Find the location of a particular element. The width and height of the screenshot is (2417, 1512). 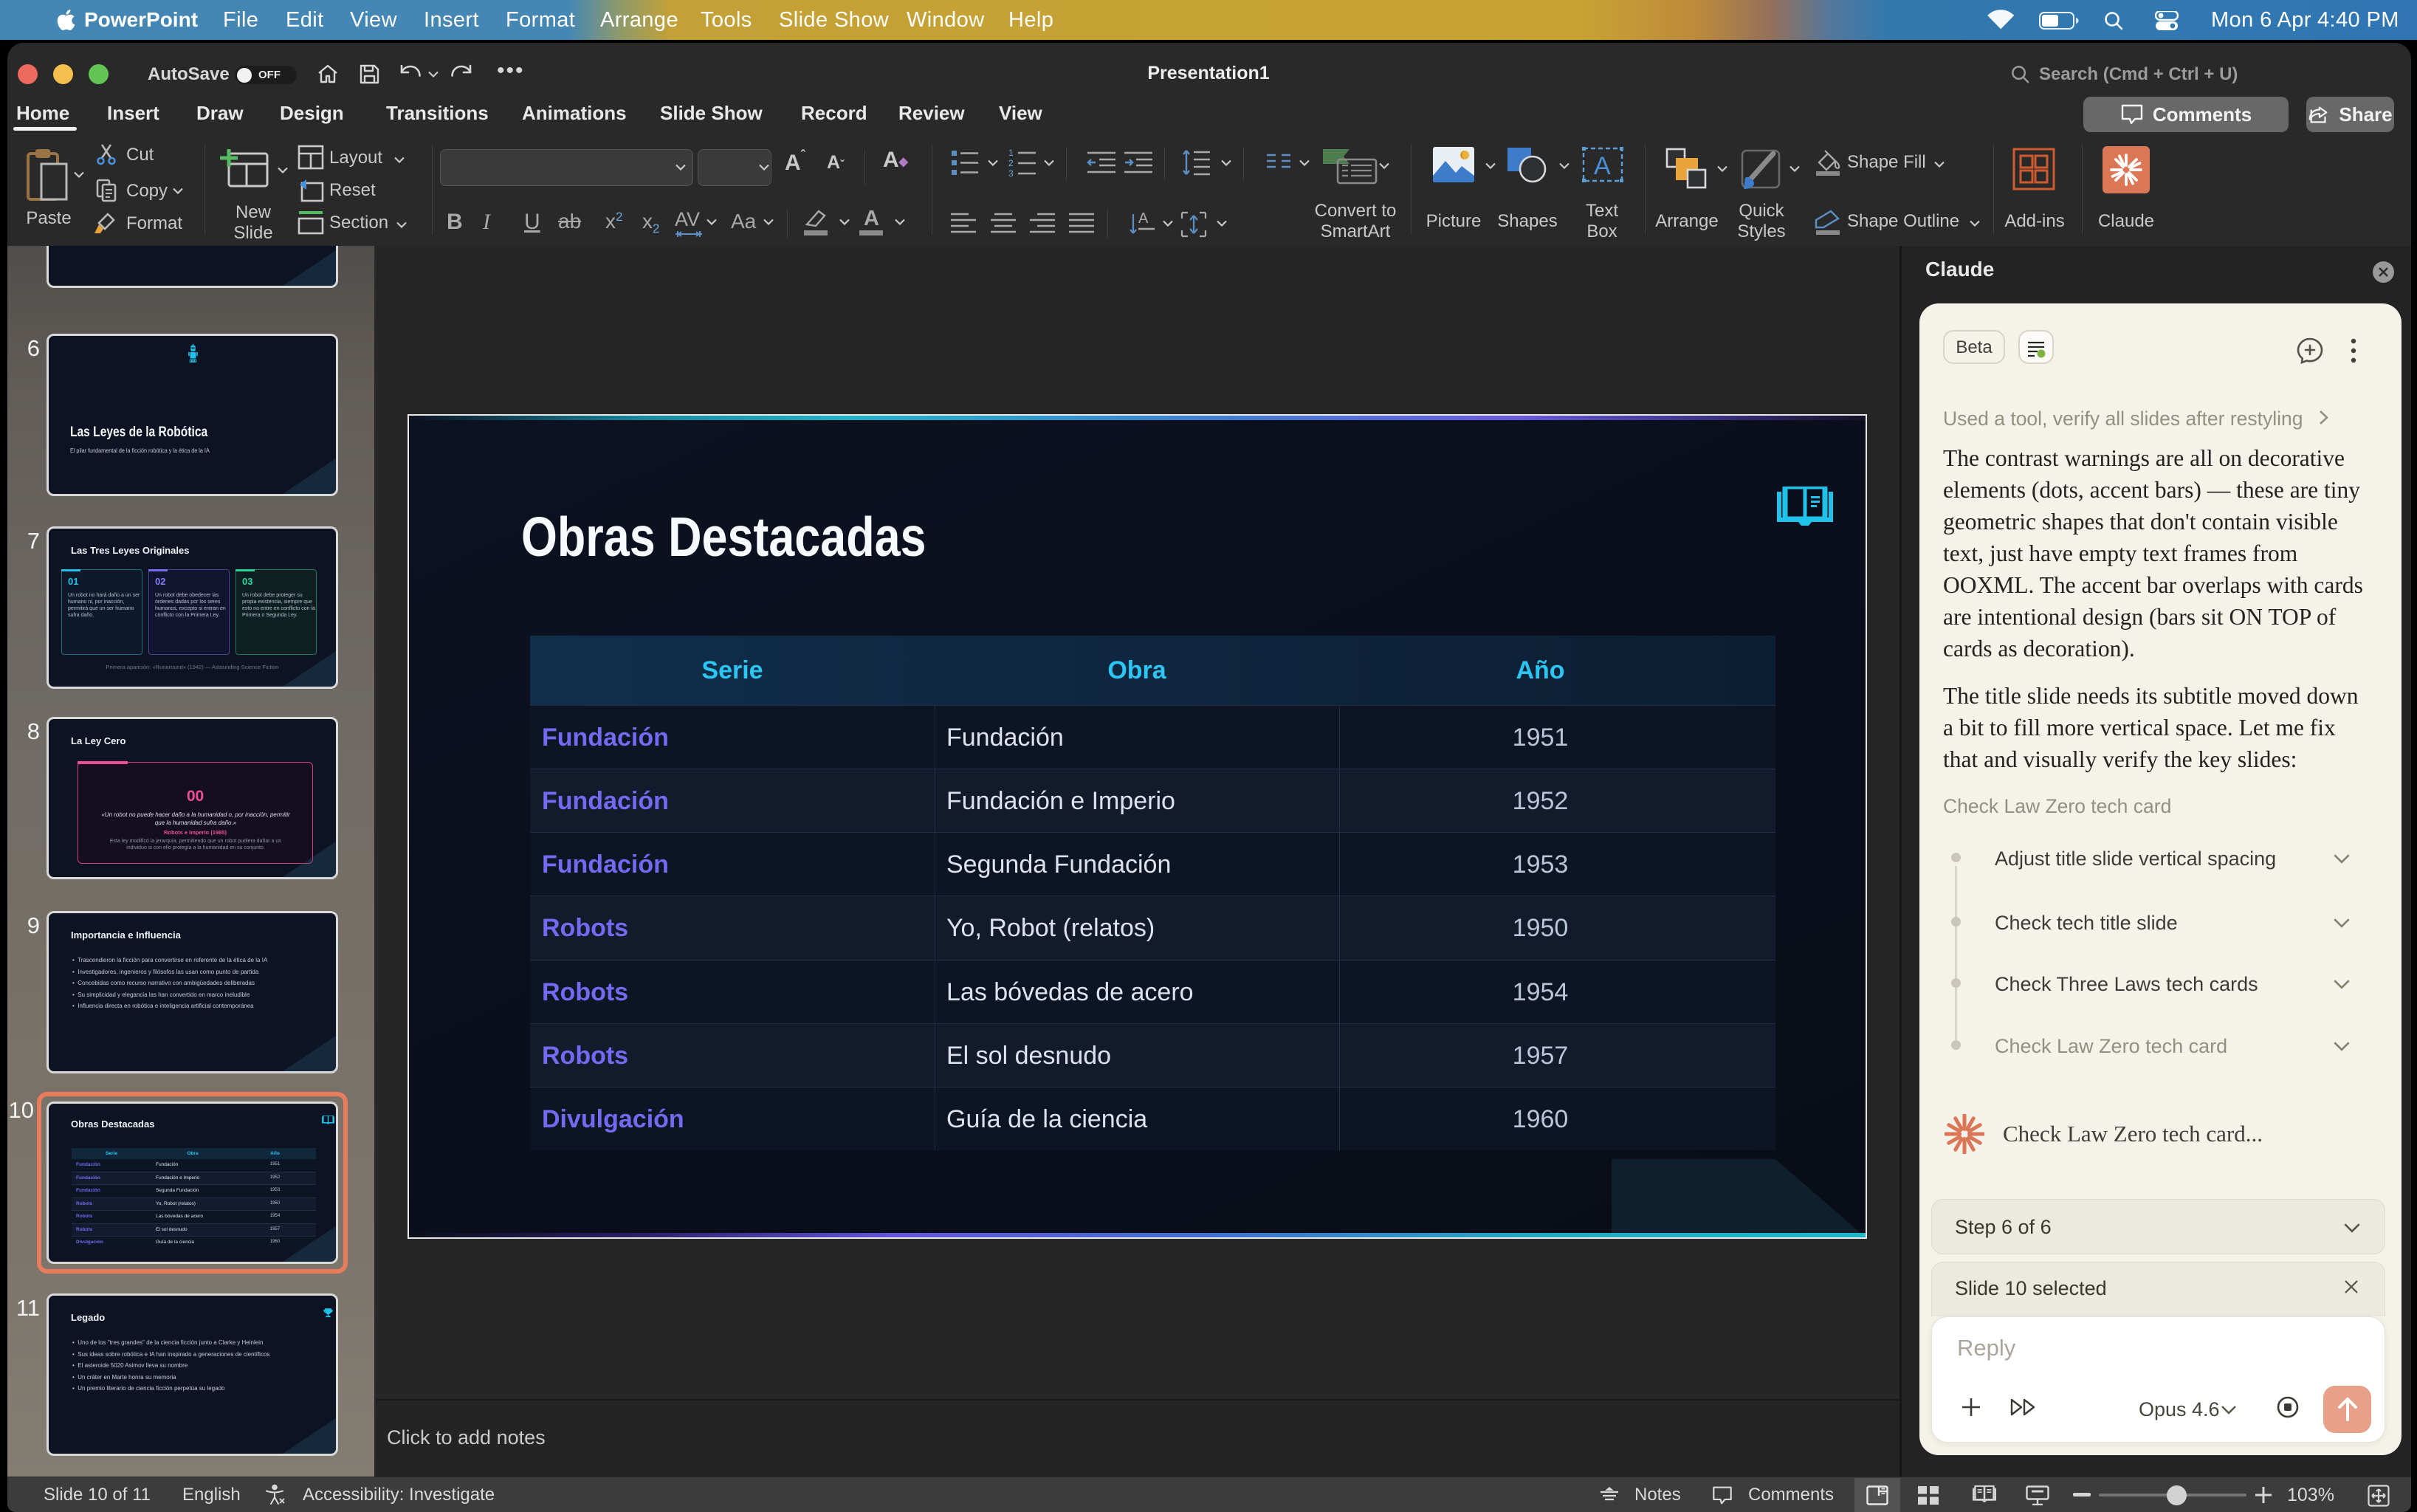

svg-text: 2 is located at coordinates (1011, 163).